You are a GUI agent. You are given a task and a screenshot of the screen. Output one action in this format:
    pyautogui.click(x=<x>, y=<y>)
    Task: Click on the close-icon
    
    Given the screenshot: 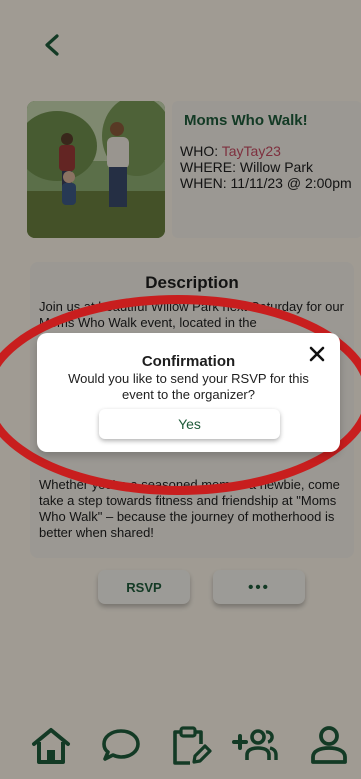 What is the action you would take?
    pyautogui.click(x=317, y=354)
    